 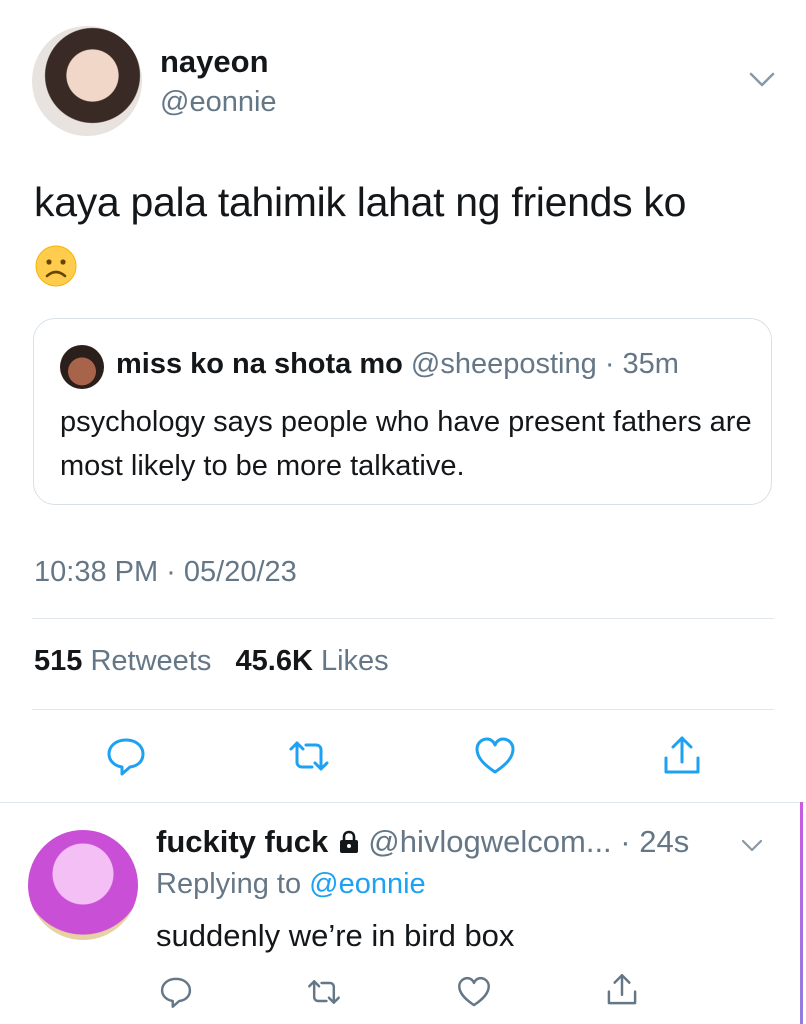 I want to click on tweet-text: kaya pala tahimik lahat ng friends ko, so click(x=404, y=230).